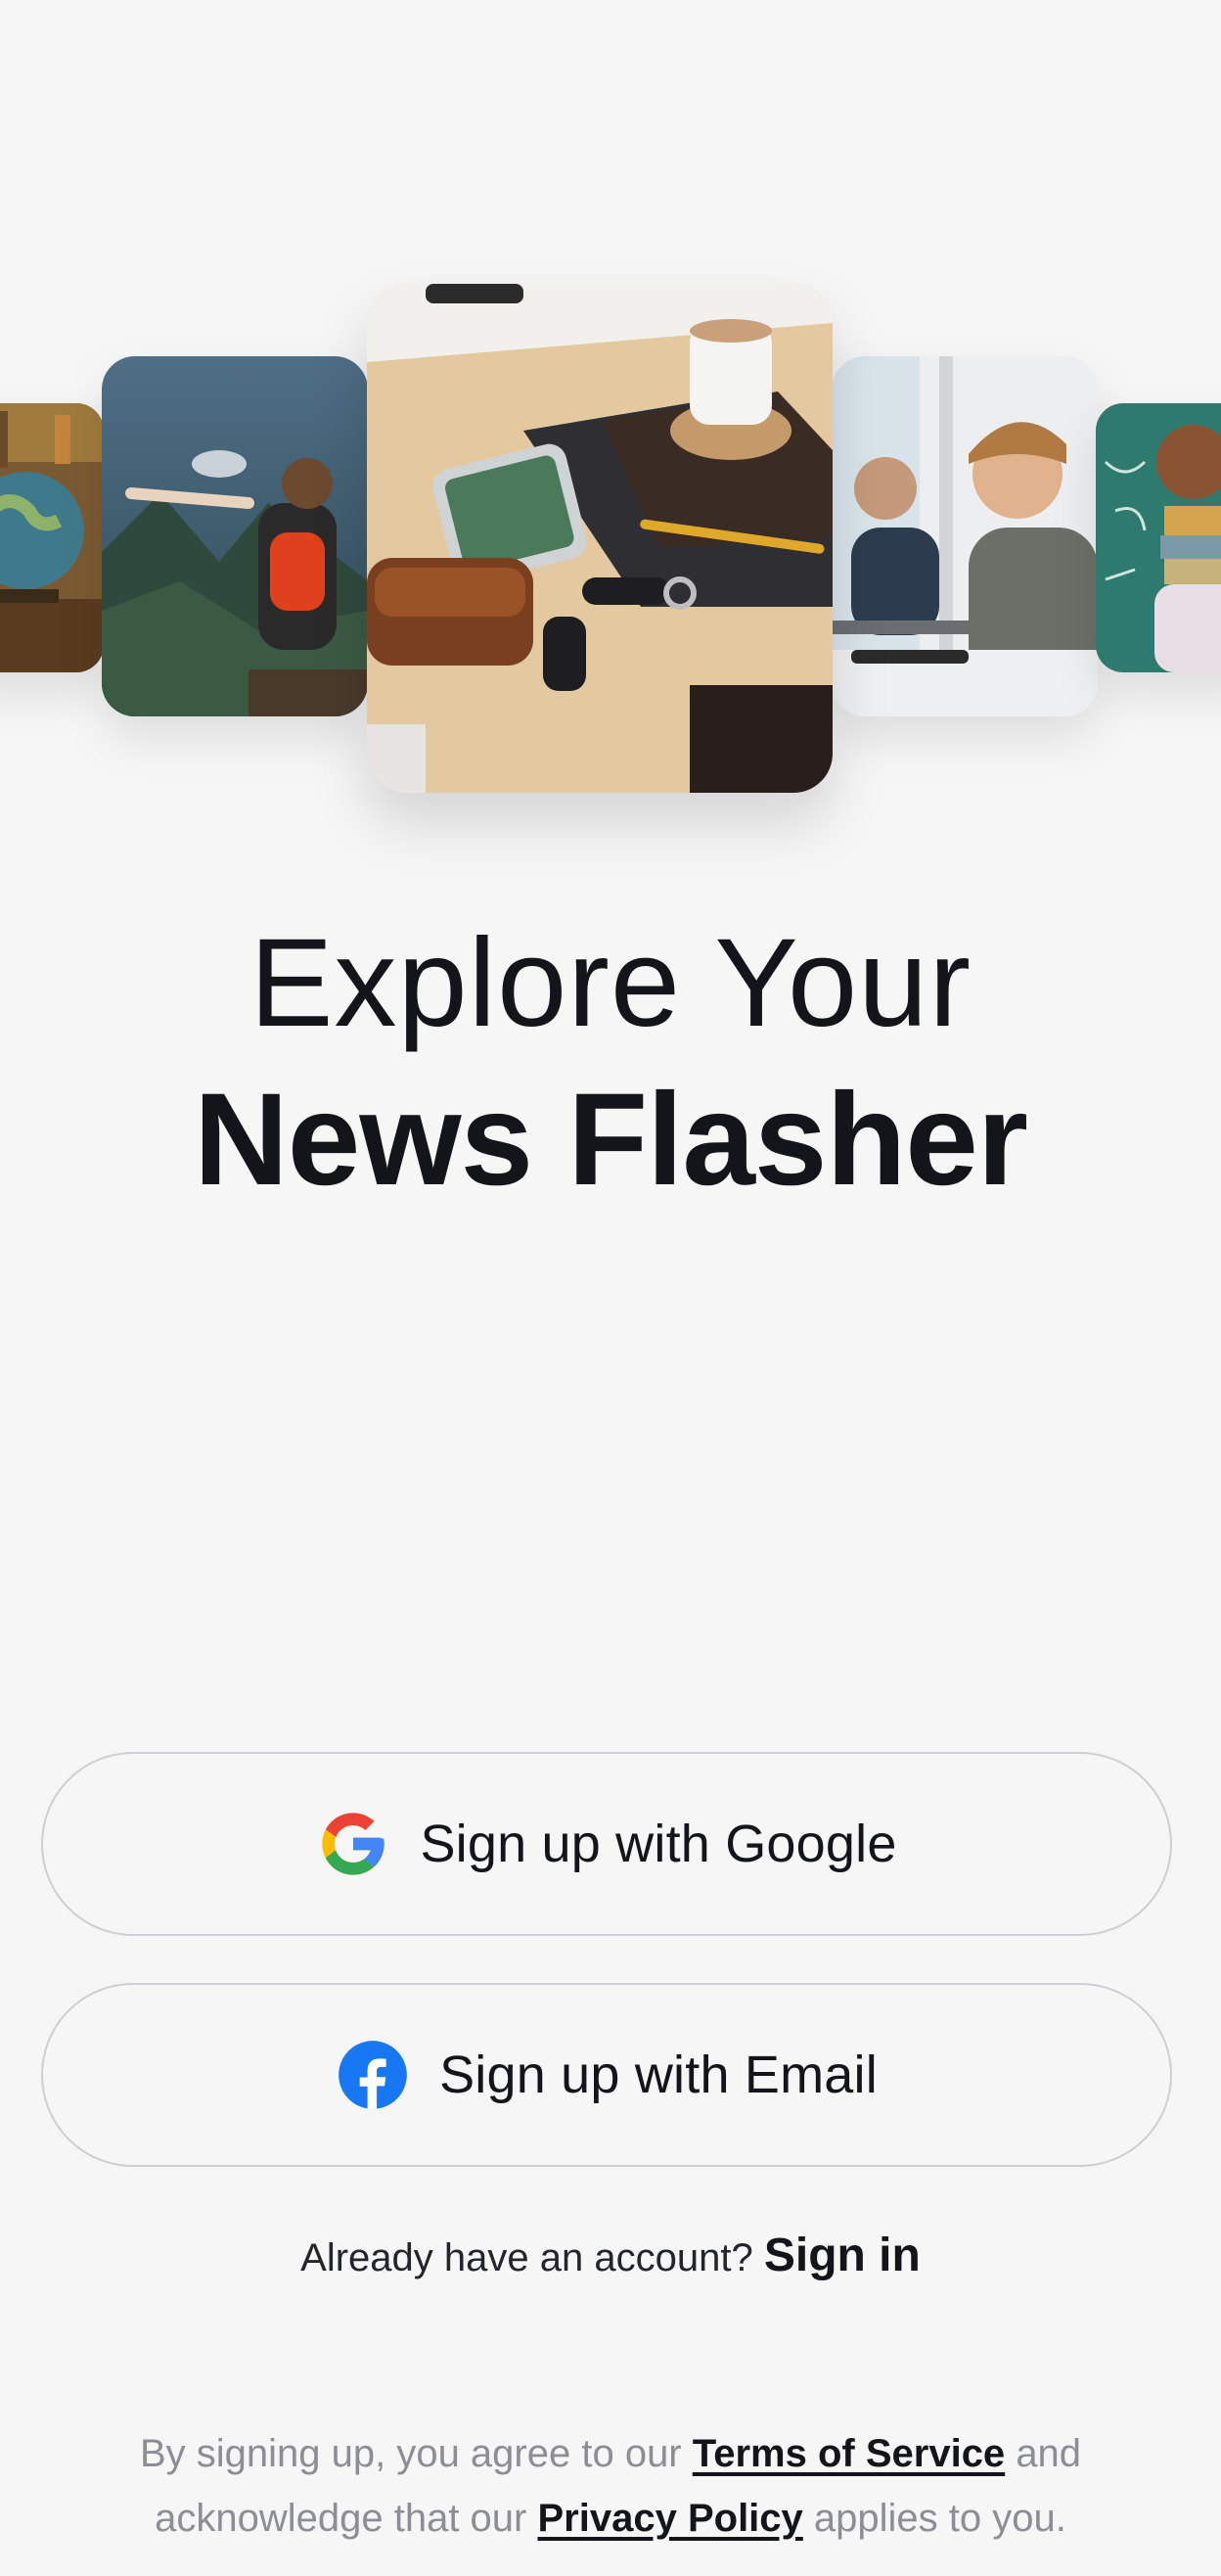 The height and width of the screenshot is (2576, 1221). What do you see at coordinates (526, 2257) in the screenshot?
I see `signin-prompt: Already have an account?` at bounding box center [526, 2257].